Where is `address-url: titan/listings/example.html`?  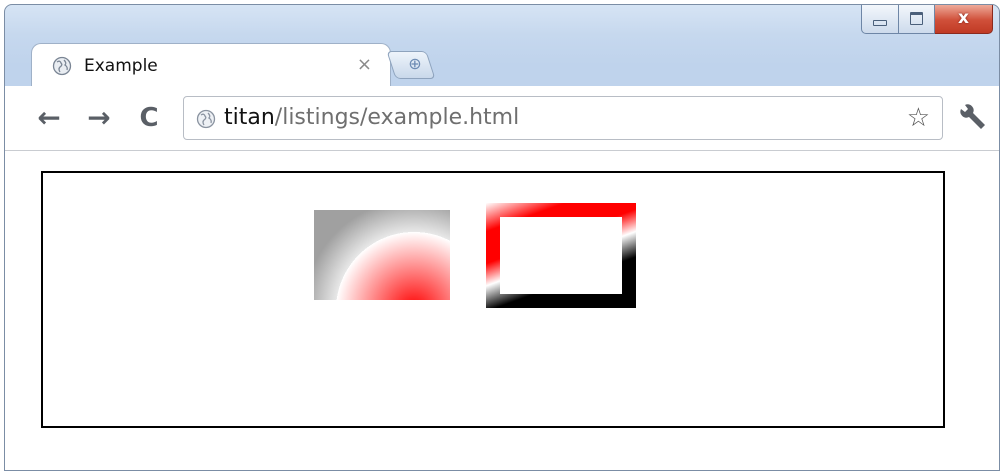 address-url: titan/listings/example.html is located at coordinates (371, 117).